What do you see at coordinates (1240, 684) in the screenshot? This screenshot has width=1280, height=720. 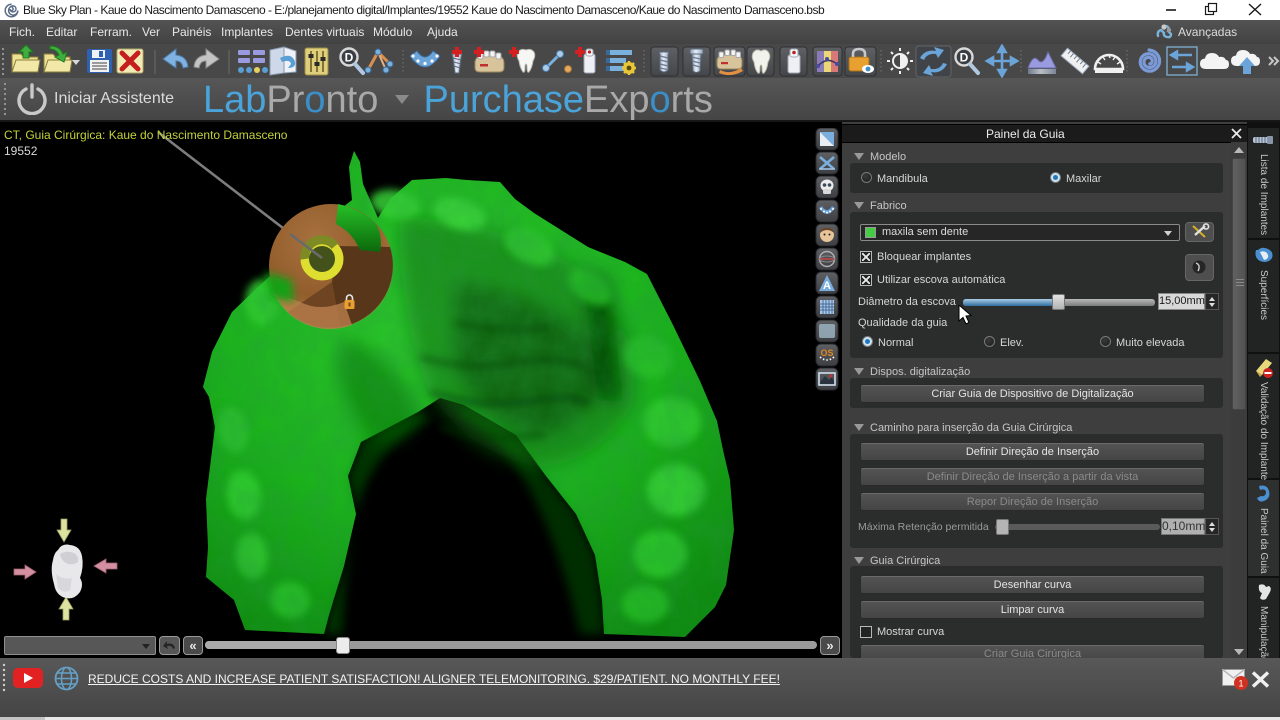 I see `svg-text: 1` at bounding box center [1240, 684].